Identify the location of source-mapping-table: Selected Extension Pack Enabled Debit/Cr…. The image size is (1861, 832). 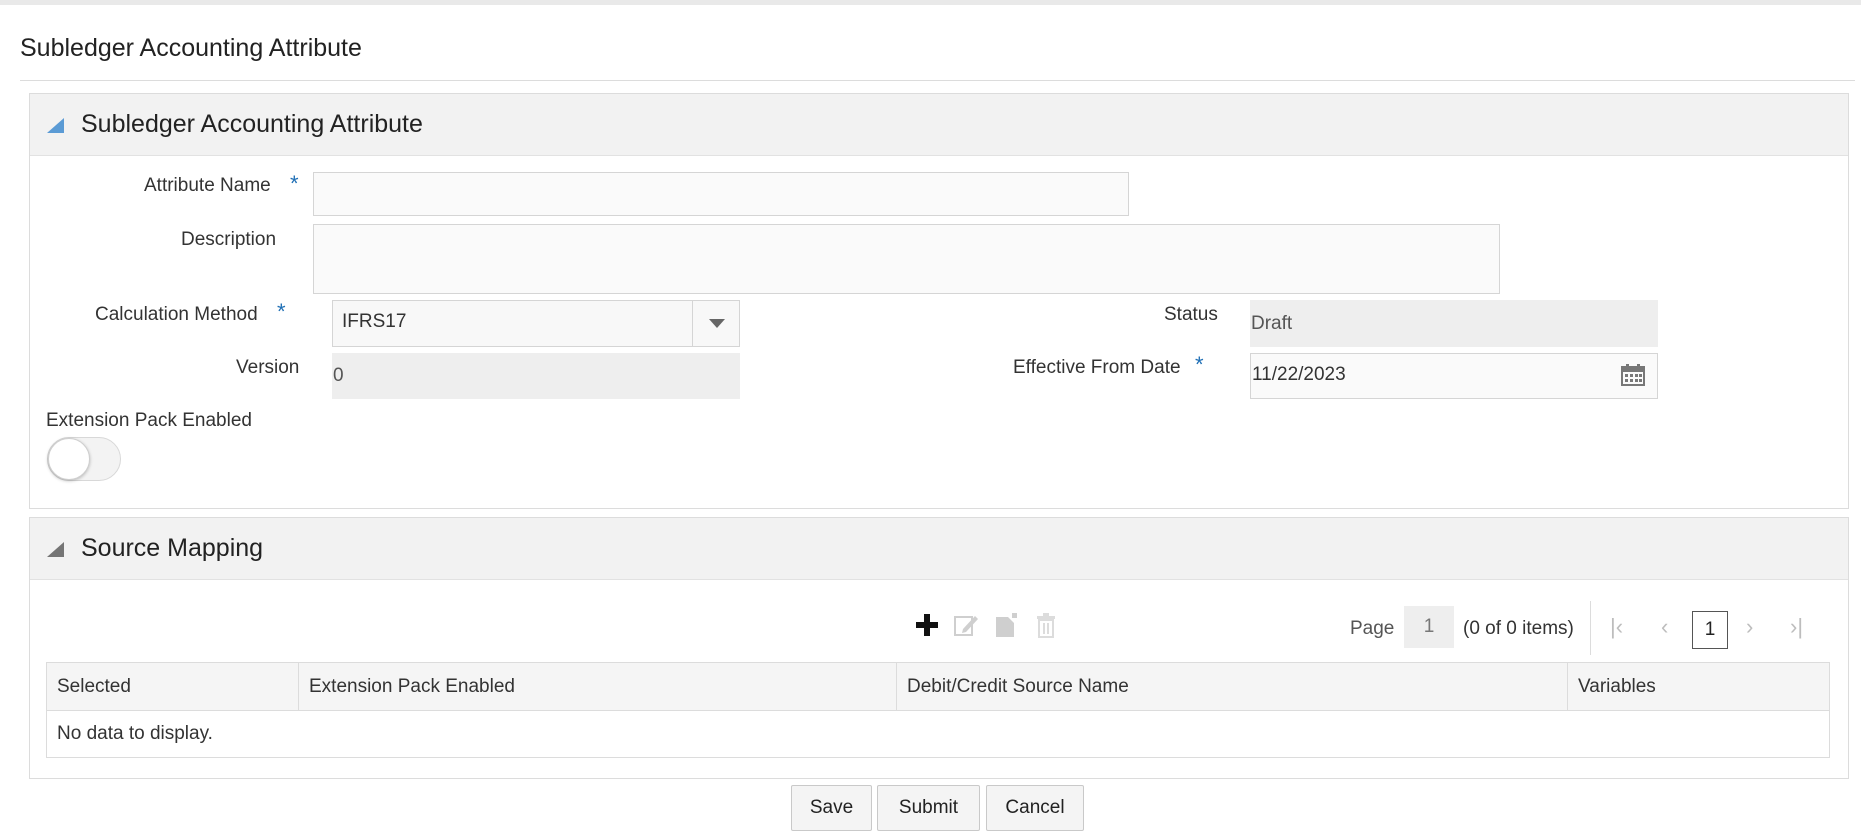
(938, 710).